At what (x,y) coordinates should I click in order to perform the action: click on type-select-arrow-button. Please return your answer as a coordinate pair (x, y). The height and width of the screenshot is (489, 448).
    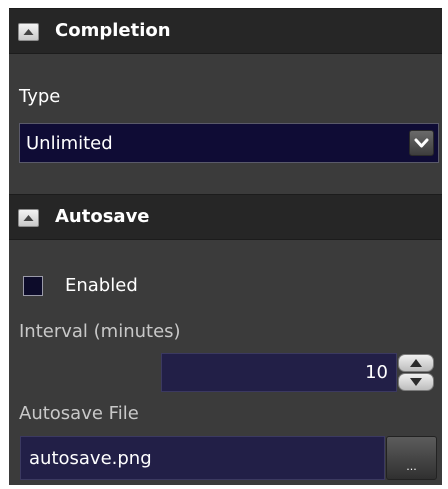
    Looking at the image, I should click on (421, 143).